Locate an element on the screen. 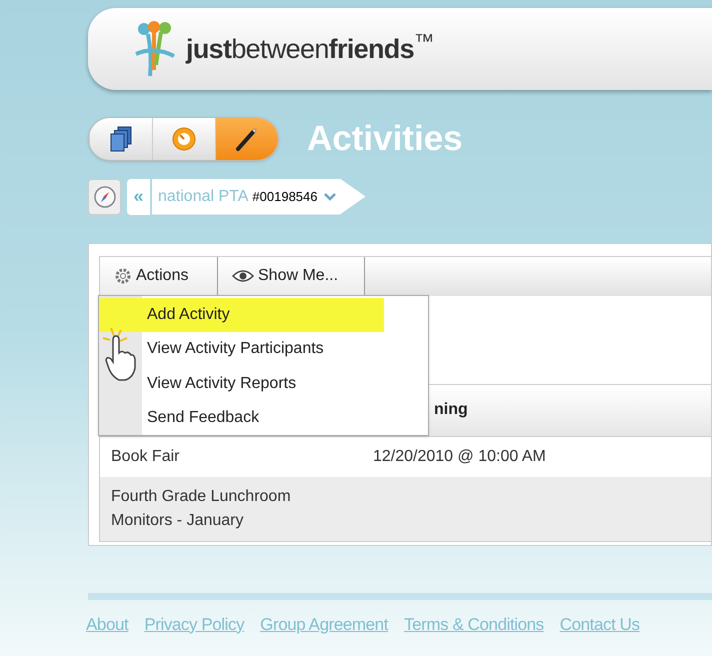 The width and height of the screenshot is (712, 656). column-heading: ning is located at coordinates (451, 410).